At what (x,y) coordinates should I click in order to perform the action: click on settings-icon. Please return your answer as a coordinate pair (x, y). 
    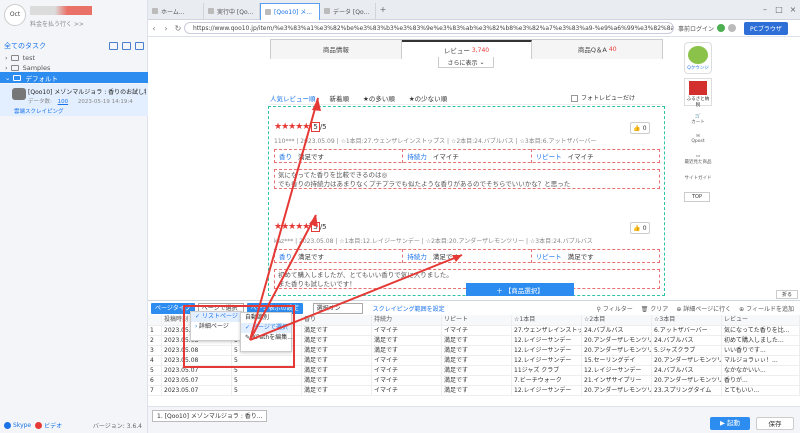
    Looking at the image, I should click on (732, 28).